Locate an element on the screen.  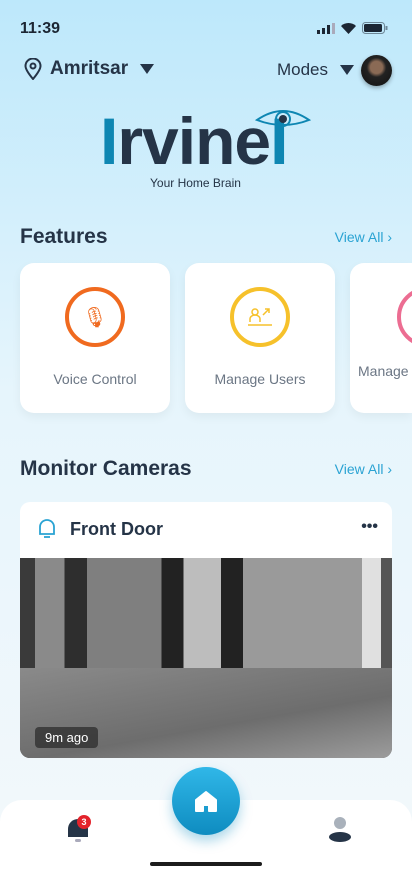
location-selector: Amritsar is located at coordinates (89, 69).